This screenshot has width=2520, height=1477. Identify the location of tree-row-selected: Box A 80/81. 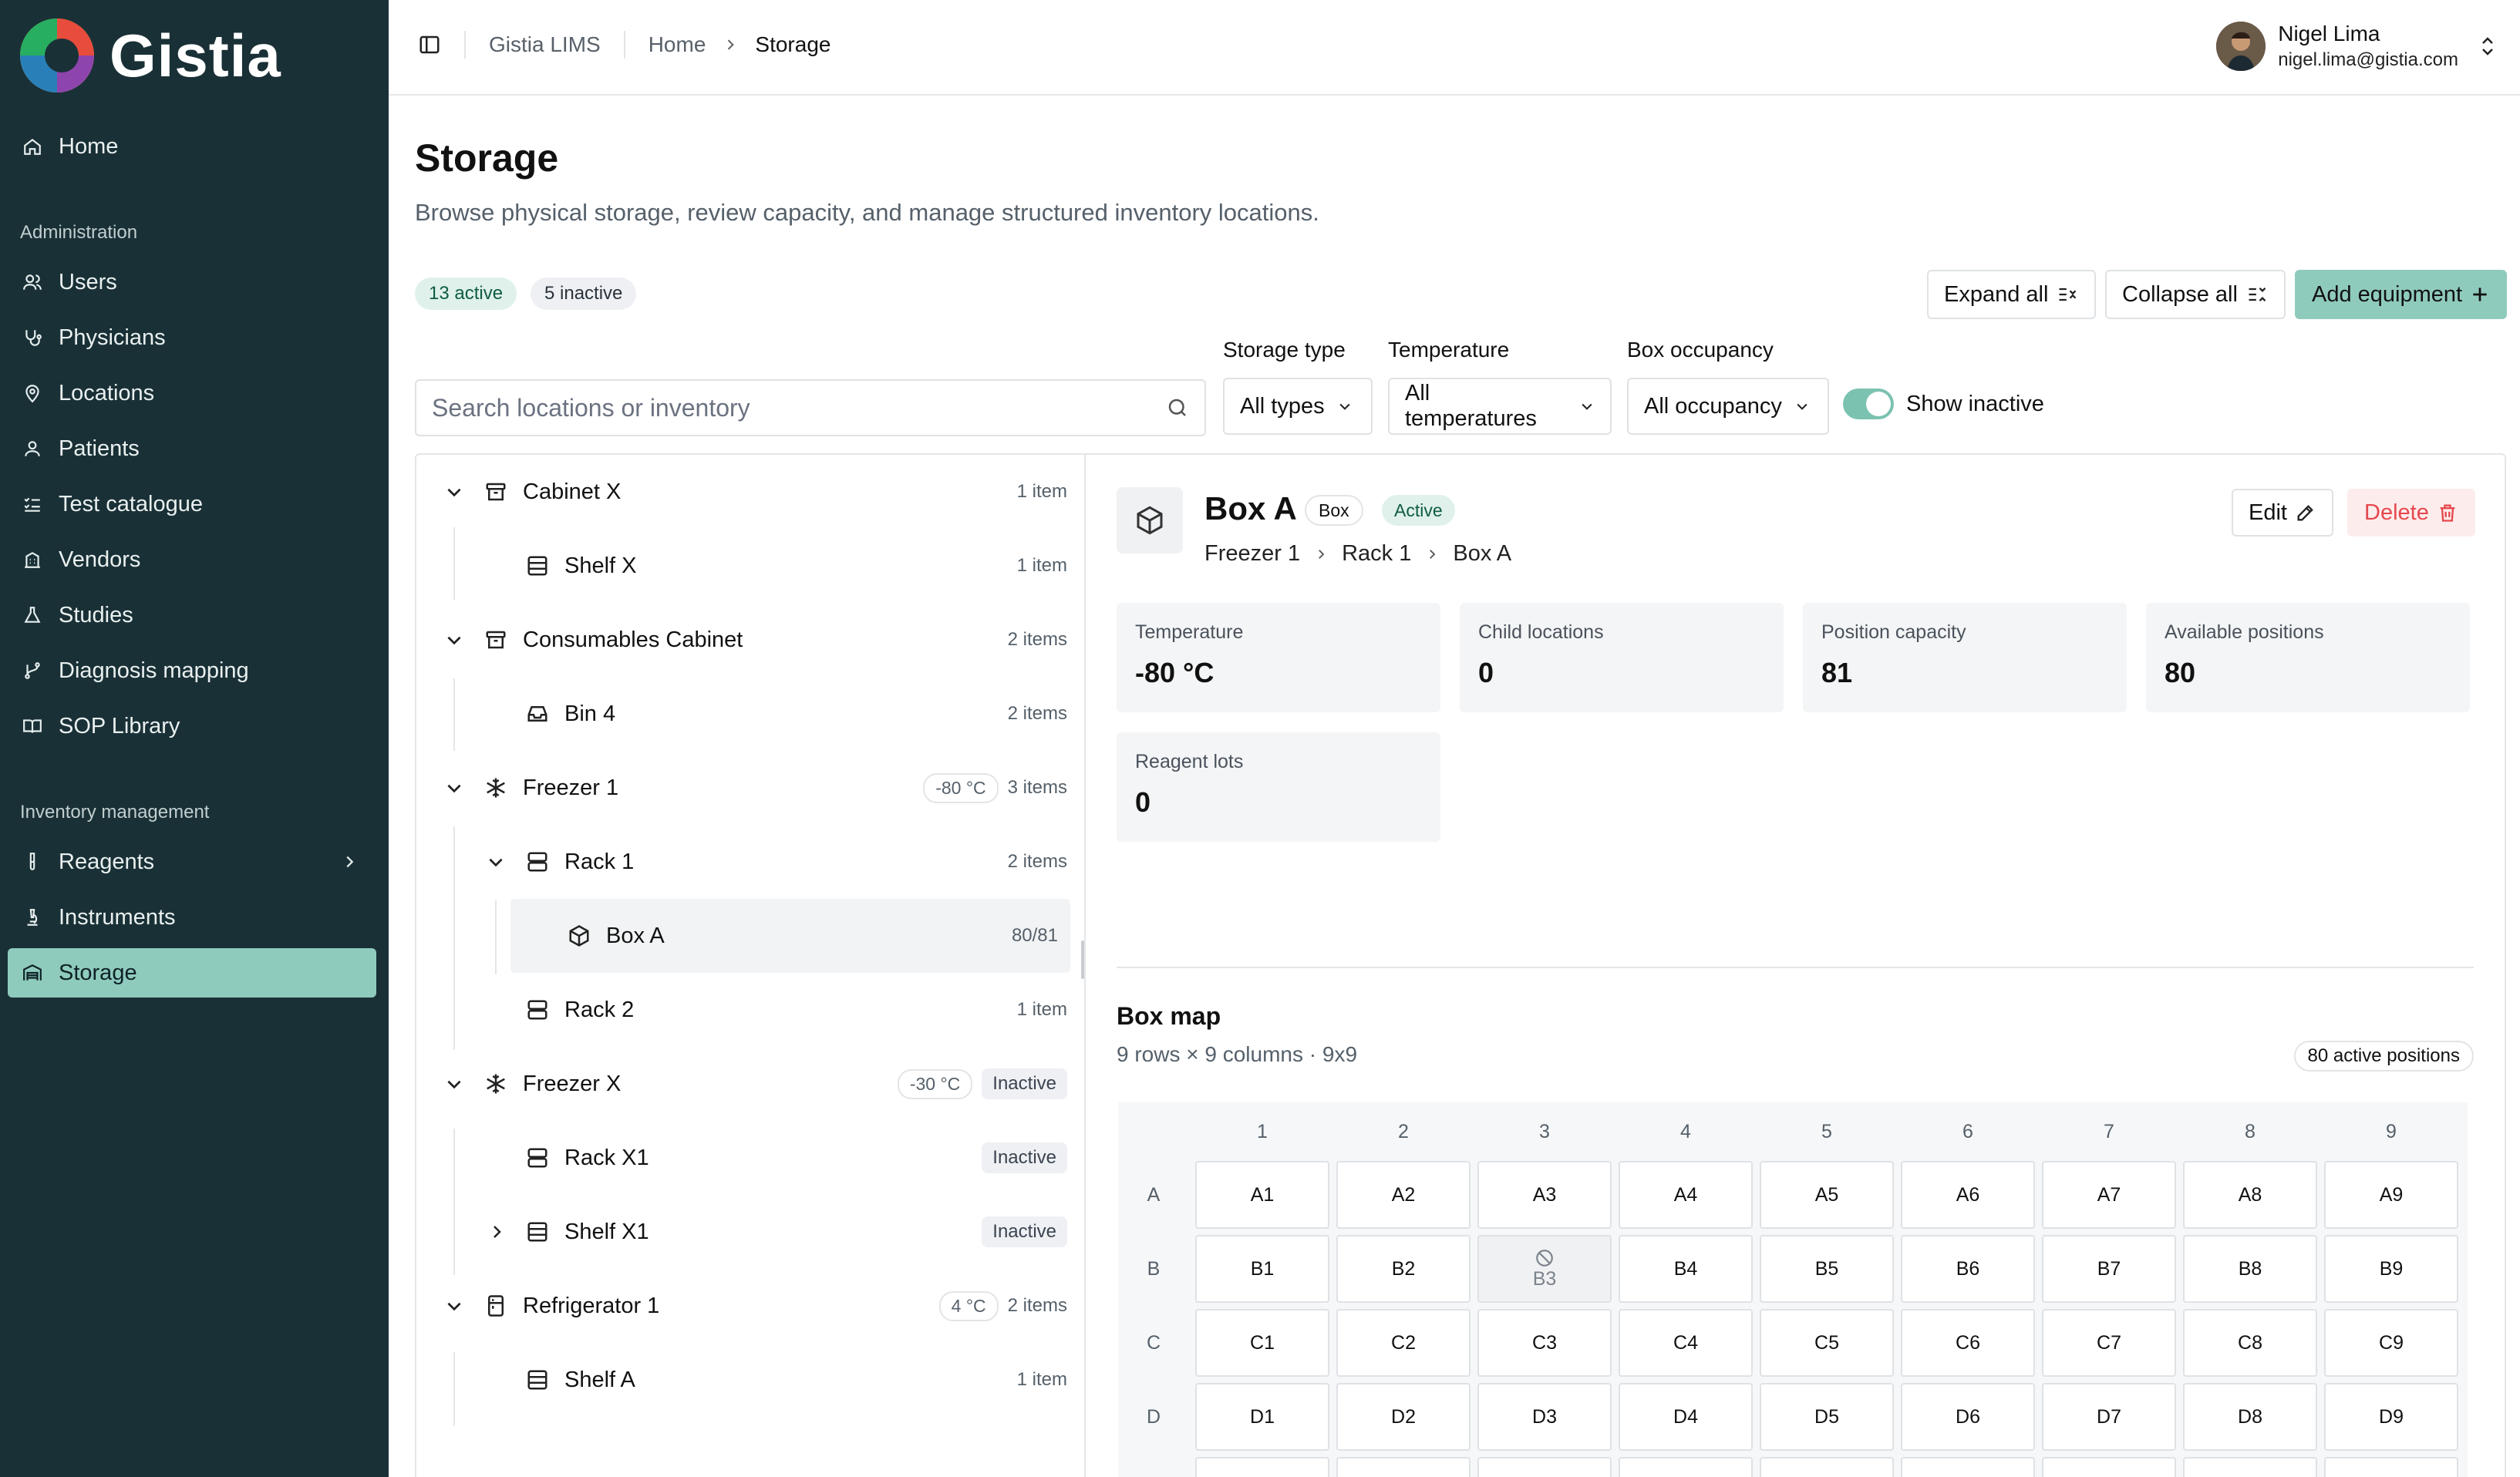
(790, 936).